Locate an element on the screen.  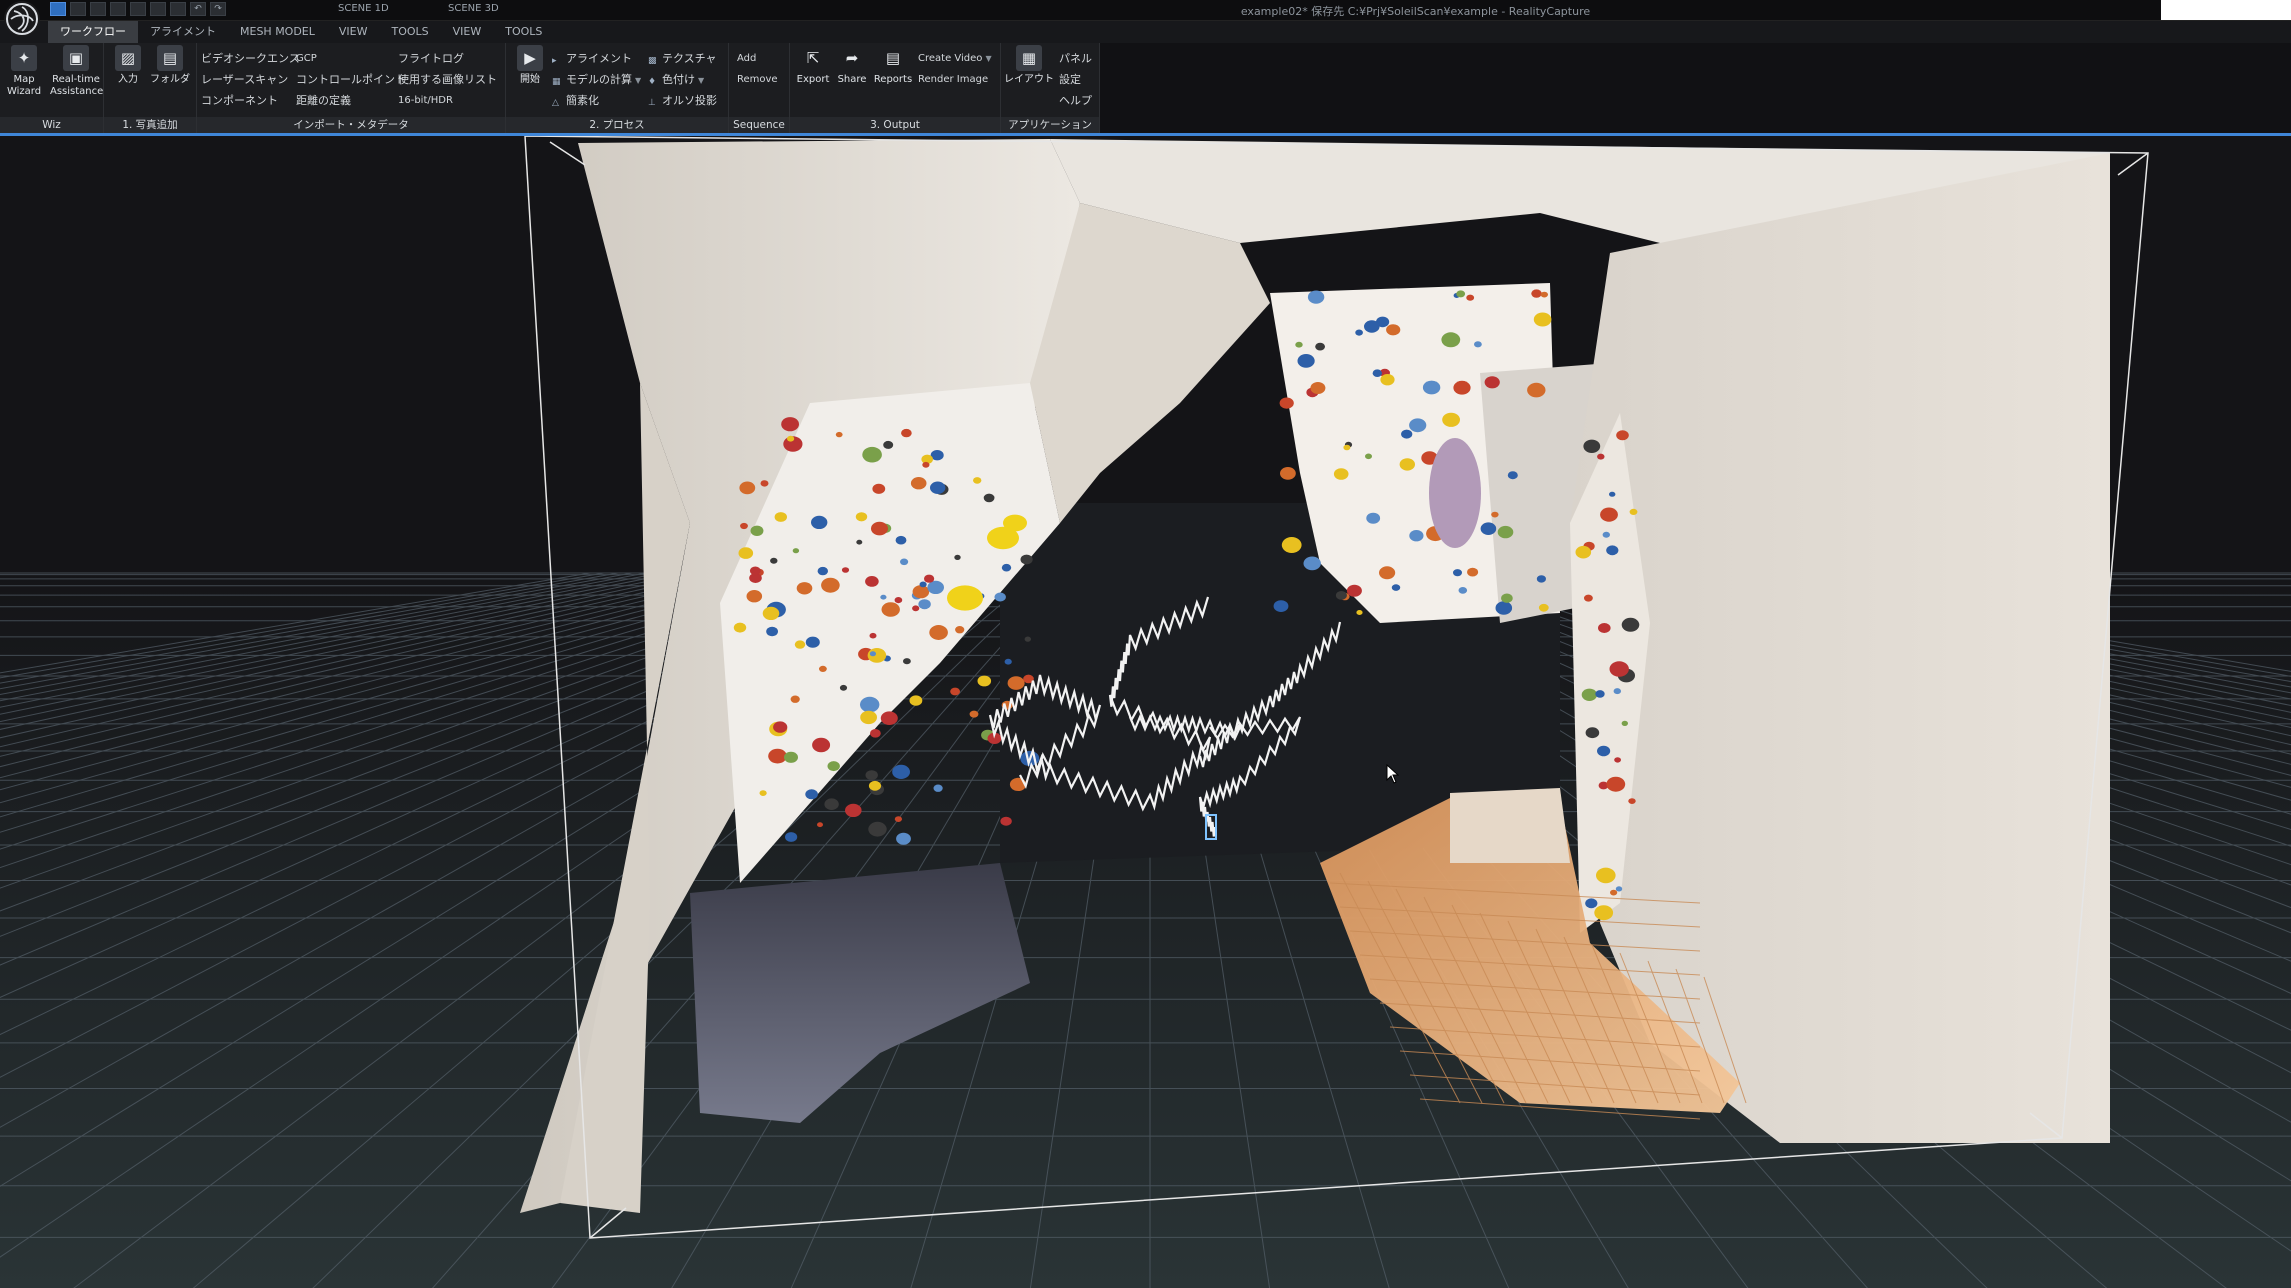
grid-icon: ▦ is located at coordinates (1029, 58).